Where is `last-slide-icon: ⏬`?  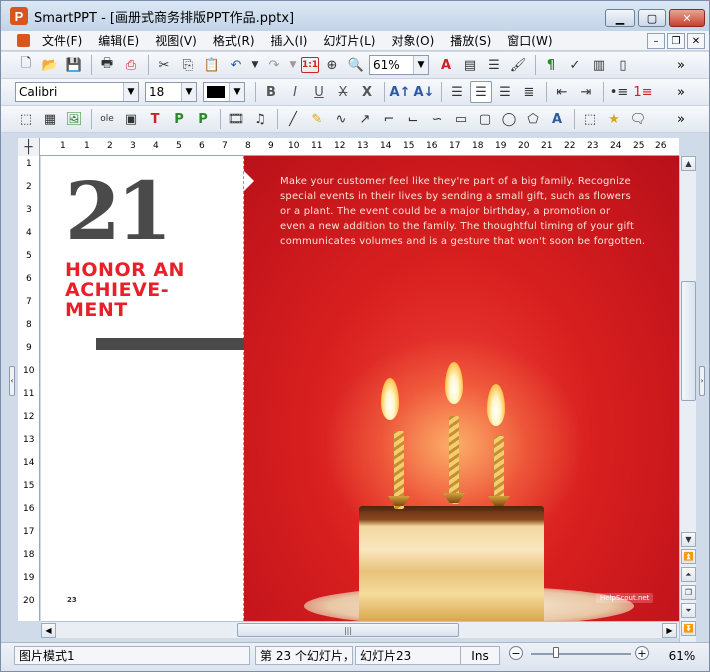 last-slide-icon: ⏬ is located at coordinates (688, 628).